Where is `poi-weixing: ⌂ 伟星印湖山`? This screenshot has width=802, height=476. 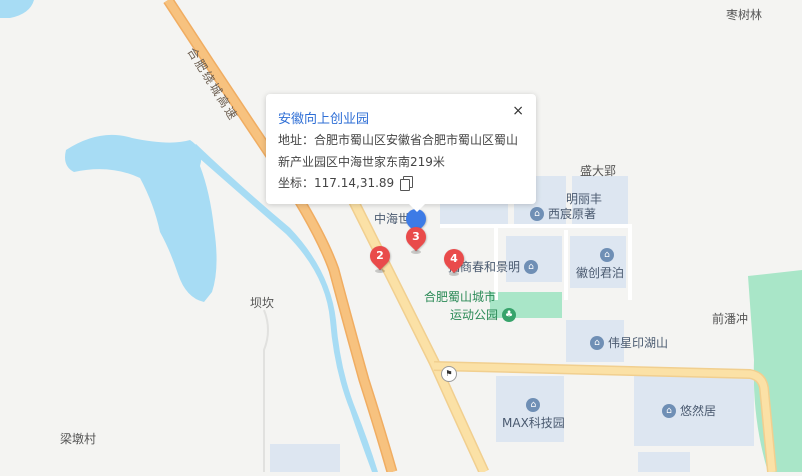 poi-weixing: ⌂ 伟星印湖山 is located at coordinates (629, 342).